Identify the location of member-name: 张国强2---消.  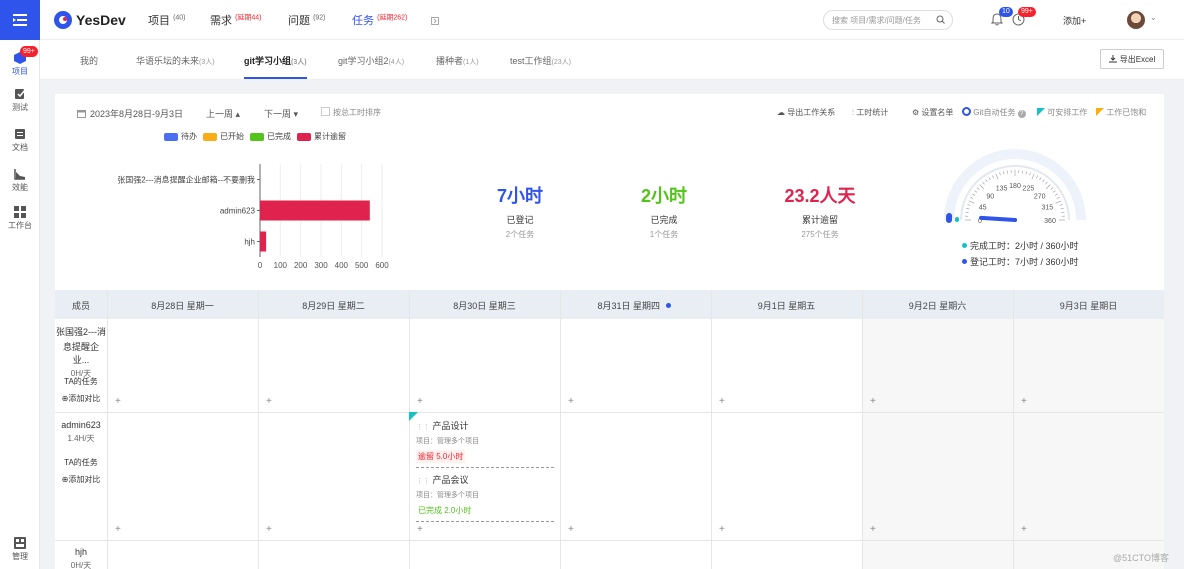
(81, 331).